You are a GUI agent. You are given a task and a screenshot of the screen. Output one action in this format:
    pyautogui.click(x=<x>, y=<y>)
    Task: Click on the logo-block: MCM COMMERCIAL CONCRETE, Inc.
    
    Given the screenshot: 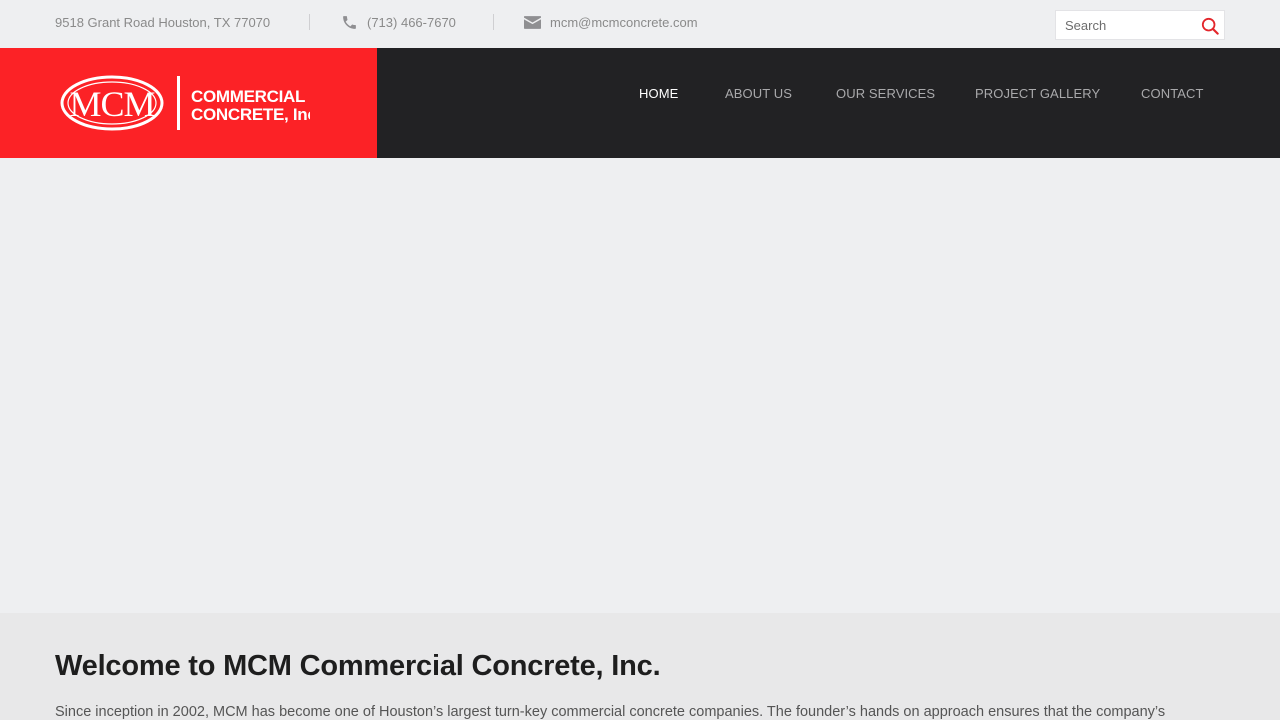 What is the action you would take?
    pyautogui.click(x=188, y=103)
    